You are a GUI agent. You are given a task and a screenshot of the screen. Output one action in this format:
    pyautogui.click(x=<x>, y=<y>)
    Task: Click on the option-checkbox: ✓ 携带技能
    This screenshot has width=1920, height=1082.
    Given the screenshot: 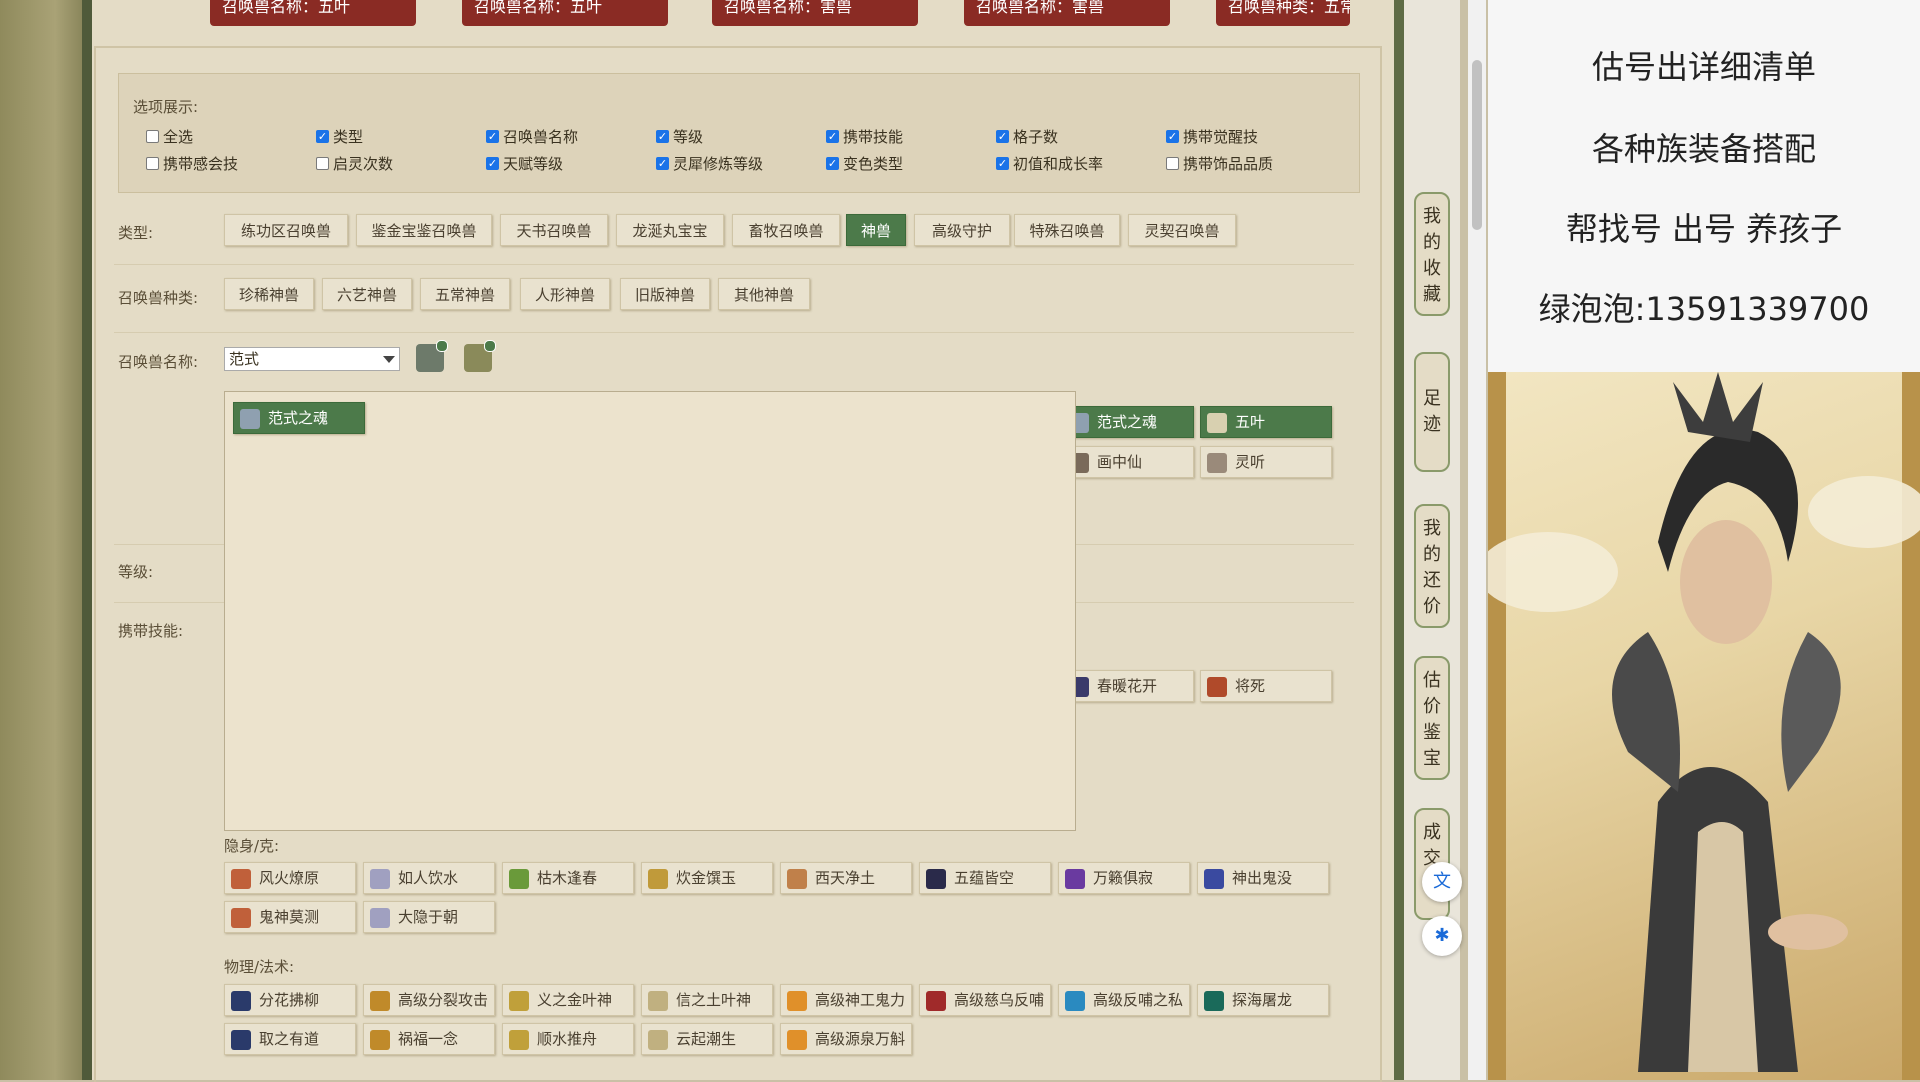 What is the action you would take?
    pyautogui.click(x=864, y=136)
    